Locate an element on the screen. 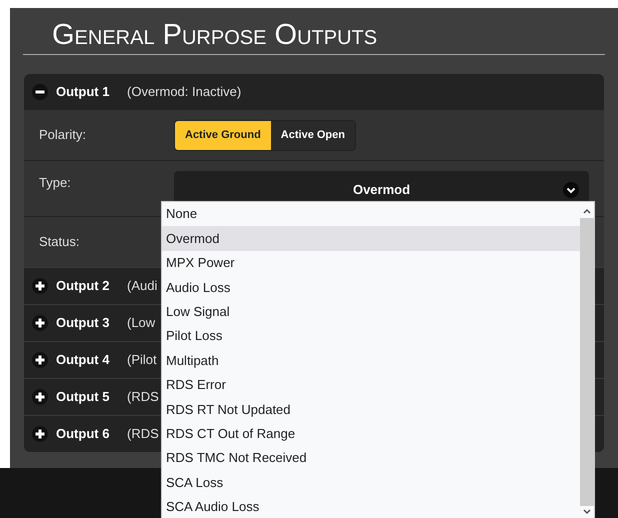 This screenshot has width=618, height=518. output-name: Output 4 is located at coordinates (83, 360).